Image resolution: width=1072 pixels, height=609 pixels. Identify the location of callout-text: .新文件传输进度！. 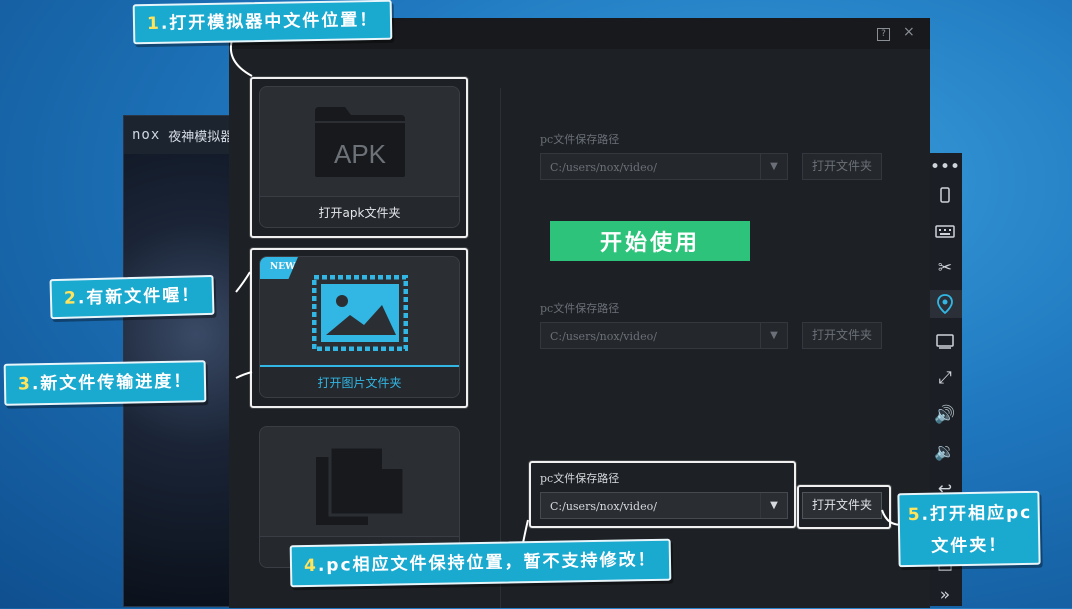
(112, 383).